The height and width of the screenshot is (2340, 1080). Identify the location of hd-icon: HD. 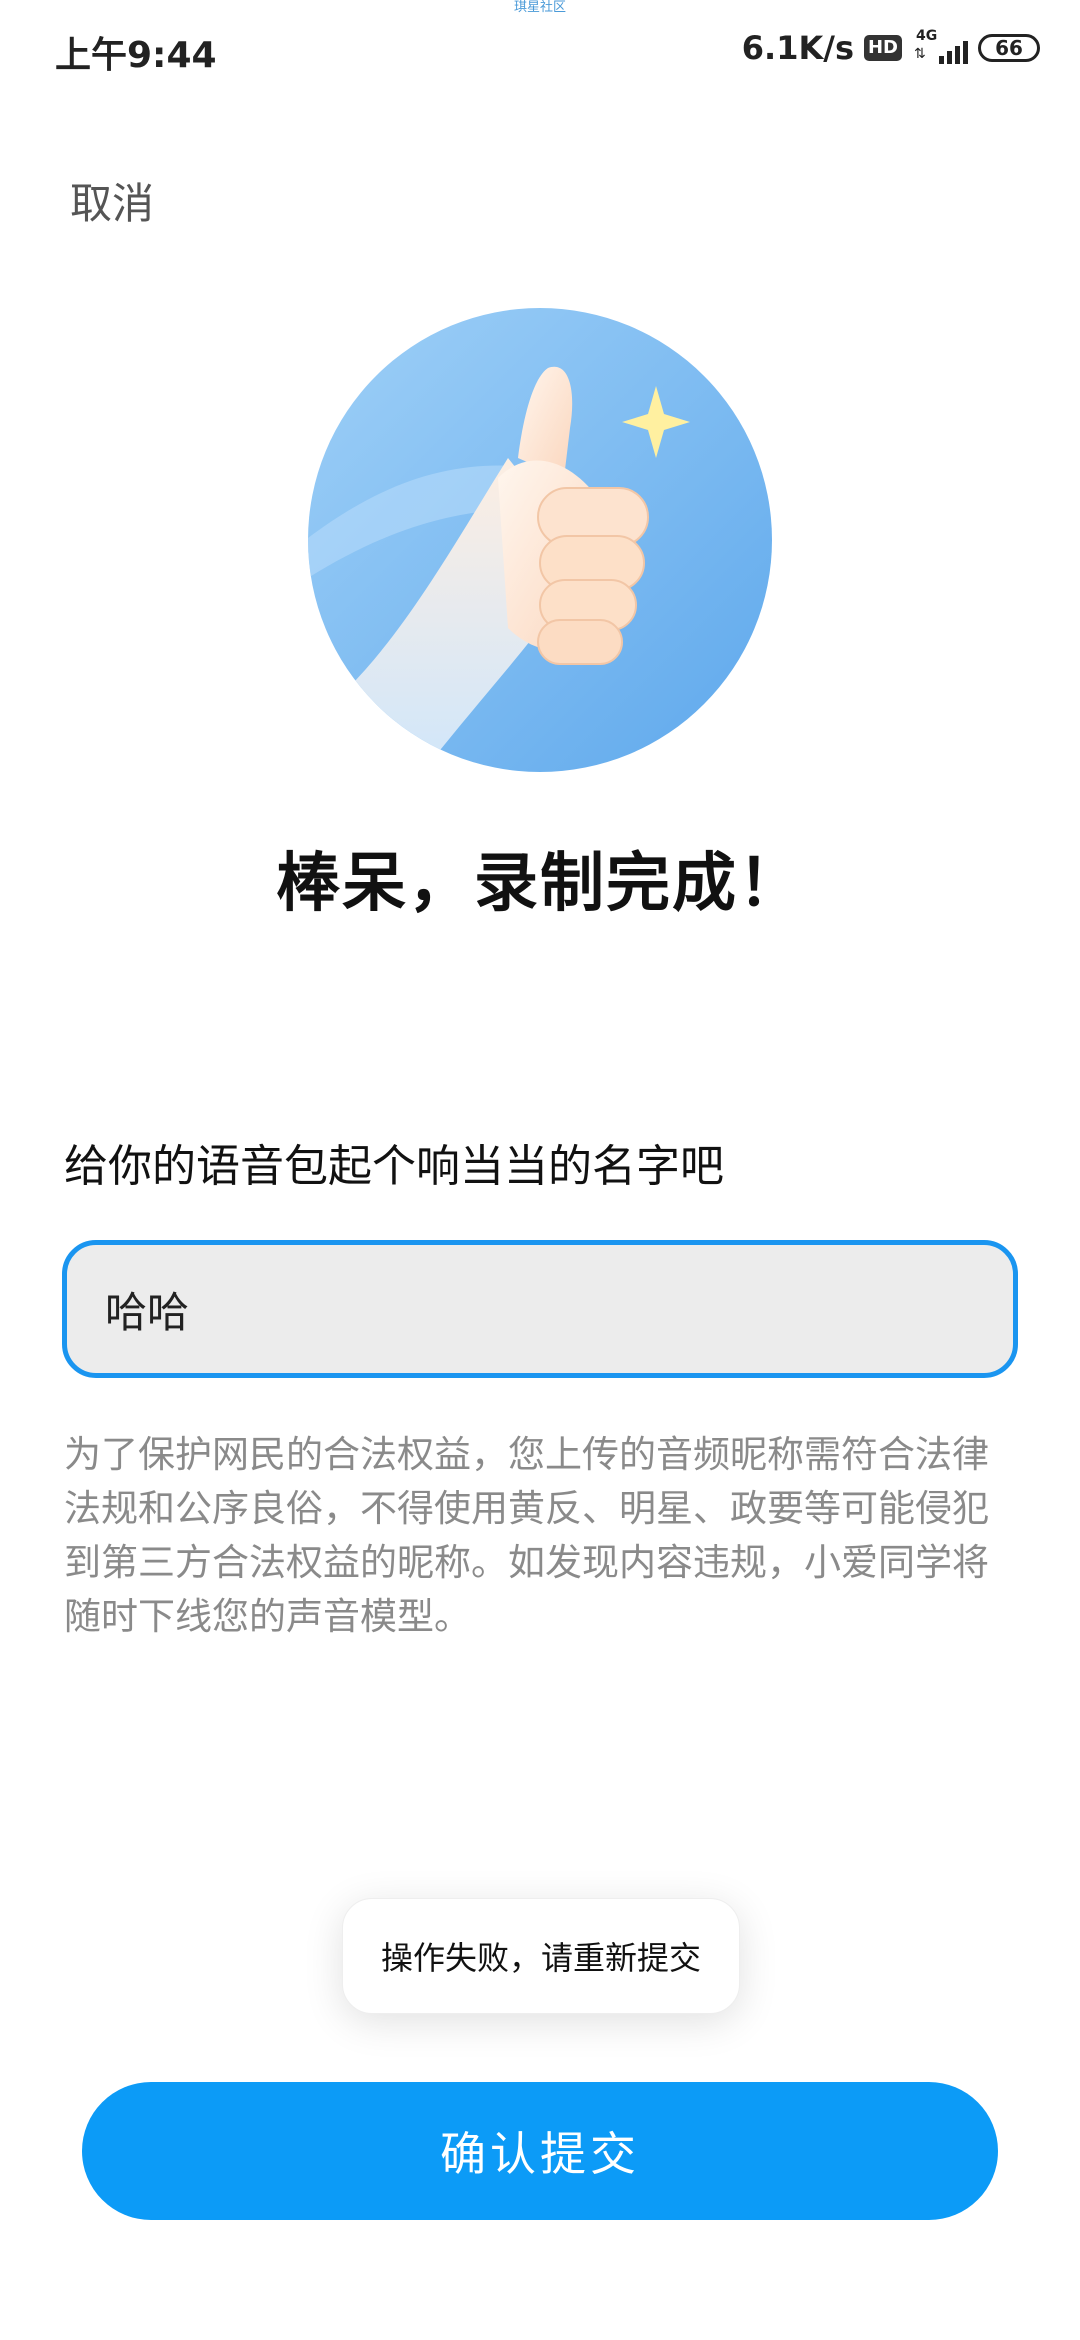
(882, 48).